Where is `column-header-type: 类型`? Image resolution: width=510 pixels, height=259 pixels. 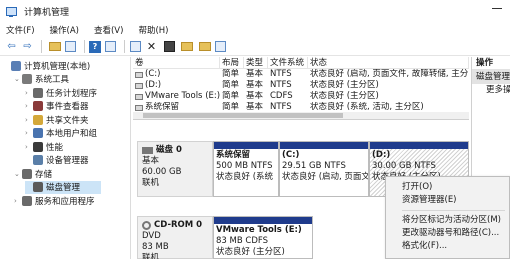 column-header-type: 类型 is located at coordinates (256, 62).